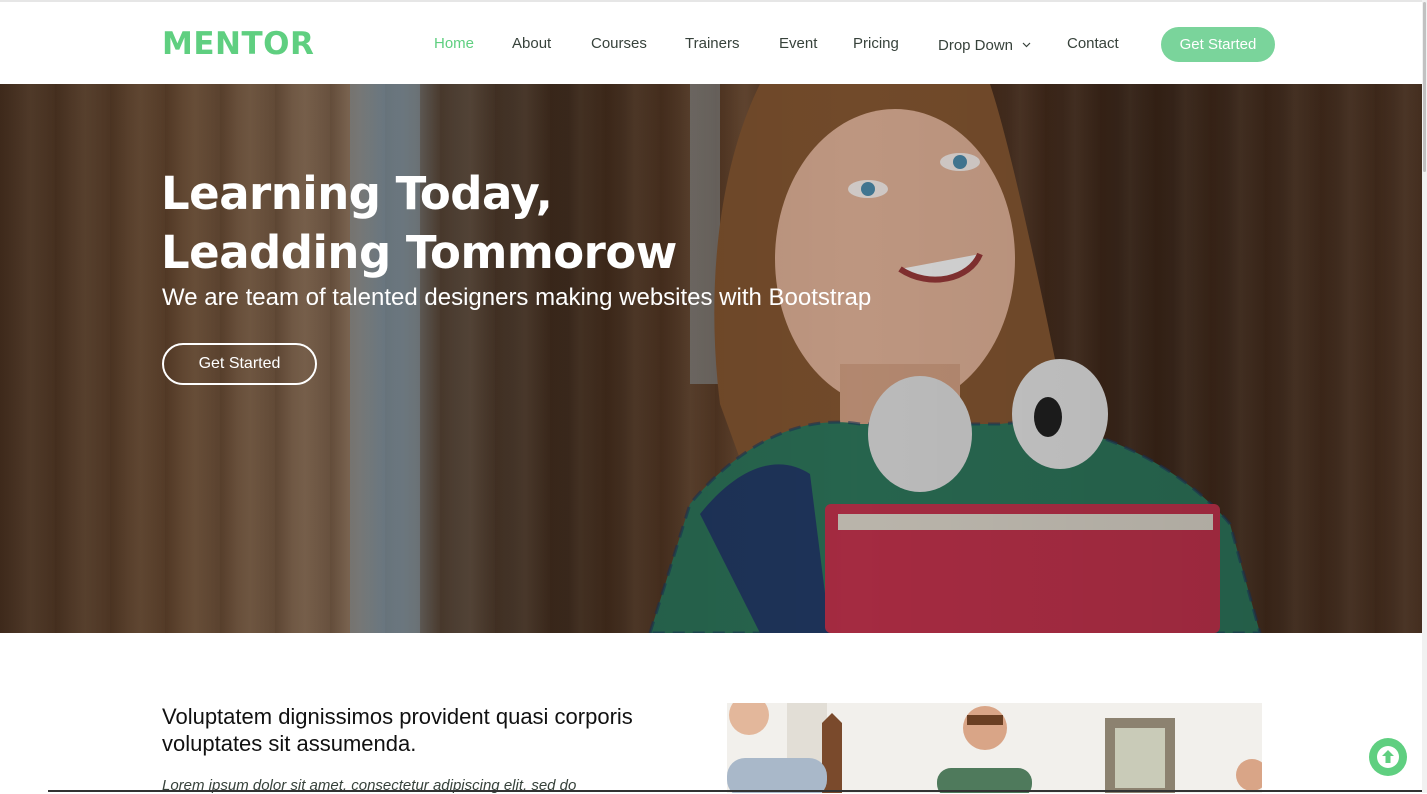 Image resolution: width=1427 pixels, height=794 pixels. I want to click on nav-item-trainers: Trainers, so click(712, 43).